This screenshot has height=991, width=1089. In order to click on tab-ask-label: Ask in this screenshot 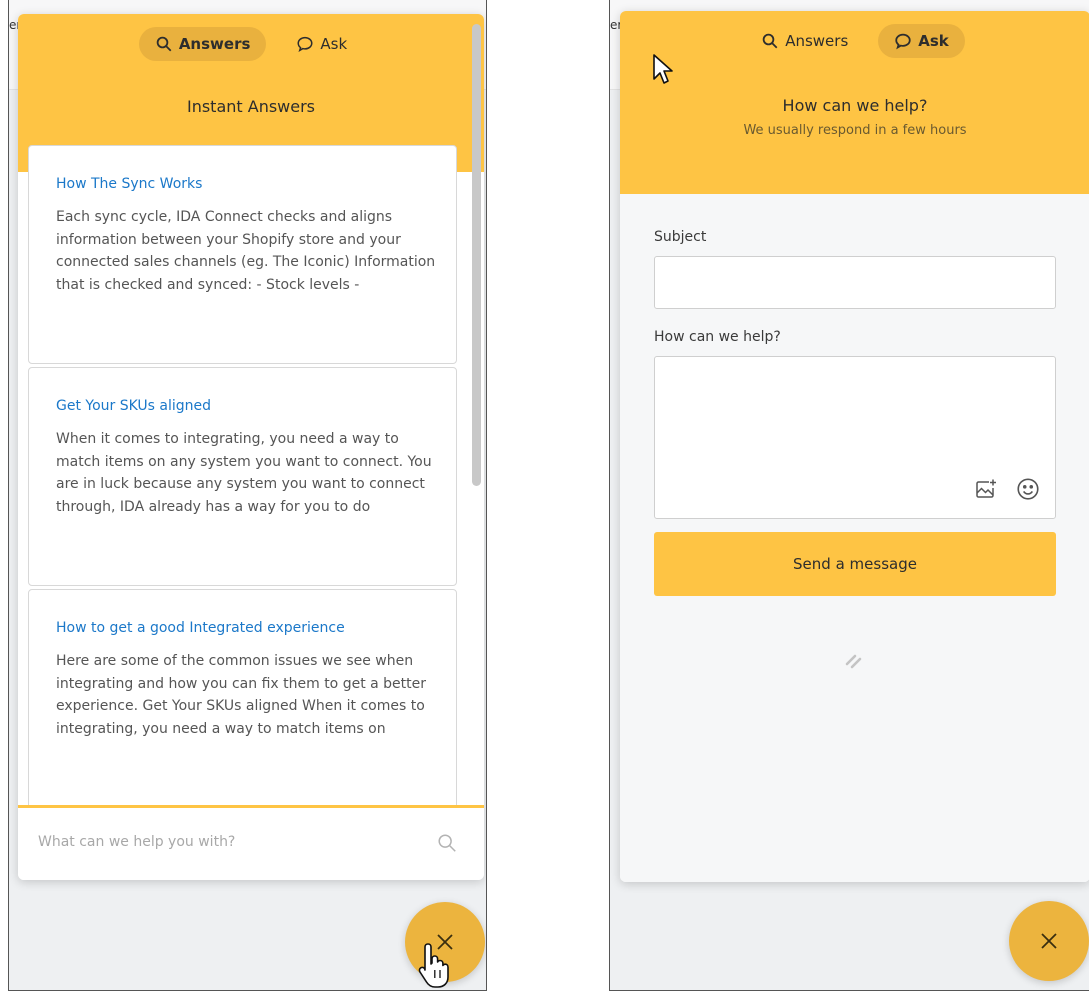, I will do `click(933, 41)`.